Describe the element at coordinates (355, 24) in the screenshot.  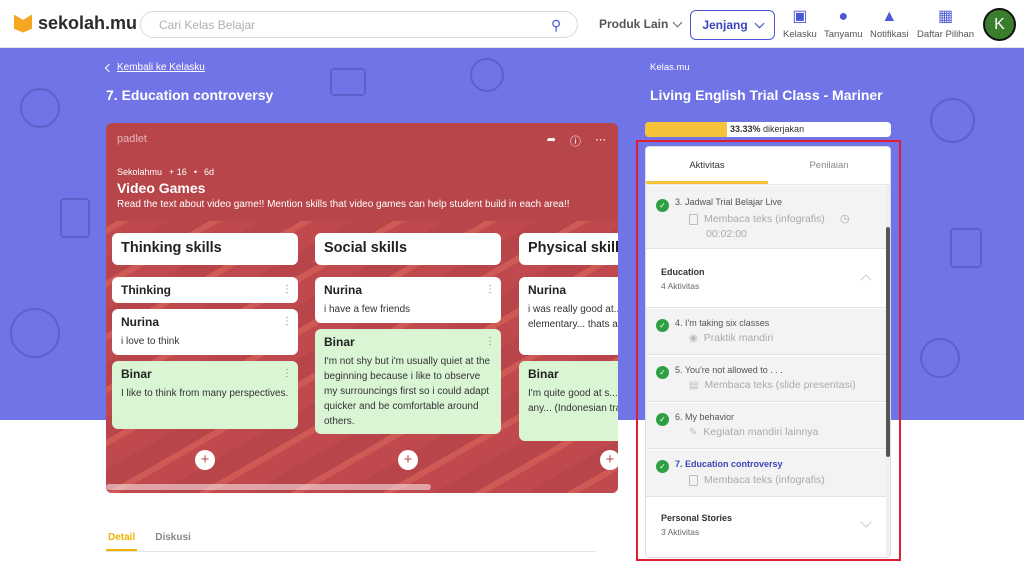
I see `search-input` at that location.